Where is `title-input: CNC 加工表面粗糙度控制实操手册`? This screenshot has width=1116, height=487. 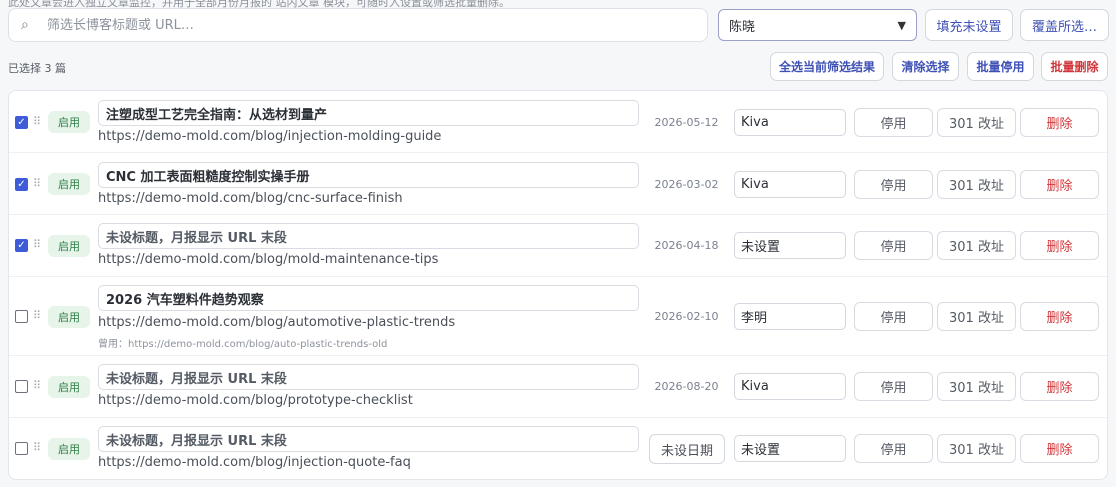
title-input: CNC 加工表面粗糙度控制实操手册 is located at coordinates (368, 175).